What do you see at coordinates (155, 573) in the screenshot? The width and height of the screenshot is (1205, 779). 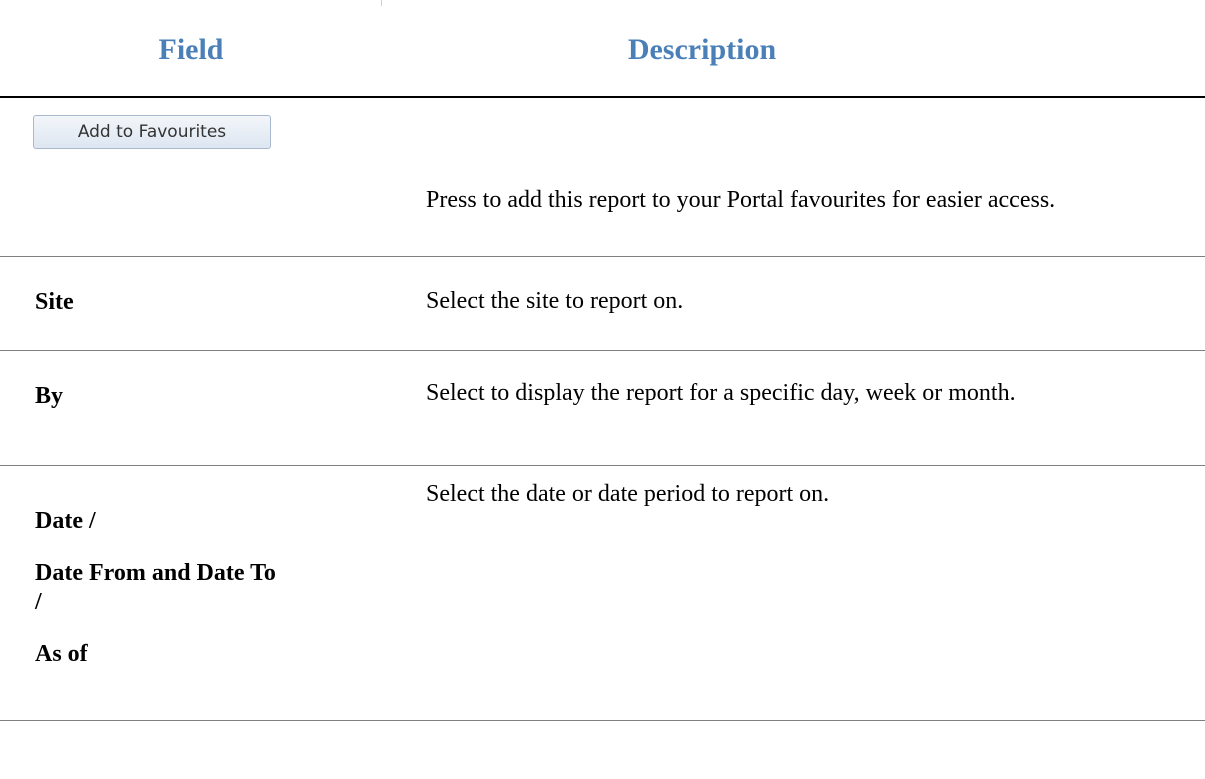 I see `field-label-date-from-to: Date From and Date To` at bounding box center [155, 573].